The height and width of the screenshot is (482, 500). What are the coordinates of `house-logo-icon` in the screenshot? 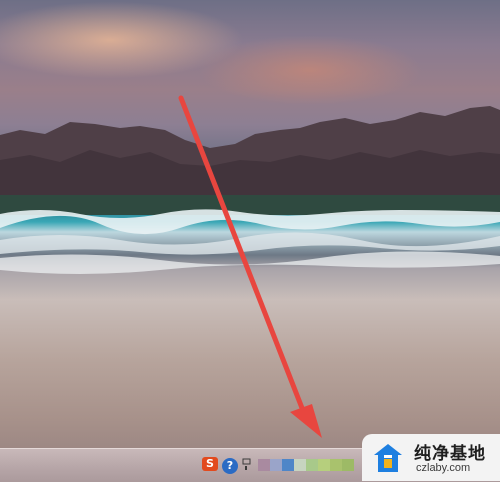 It's located at (388, 458).